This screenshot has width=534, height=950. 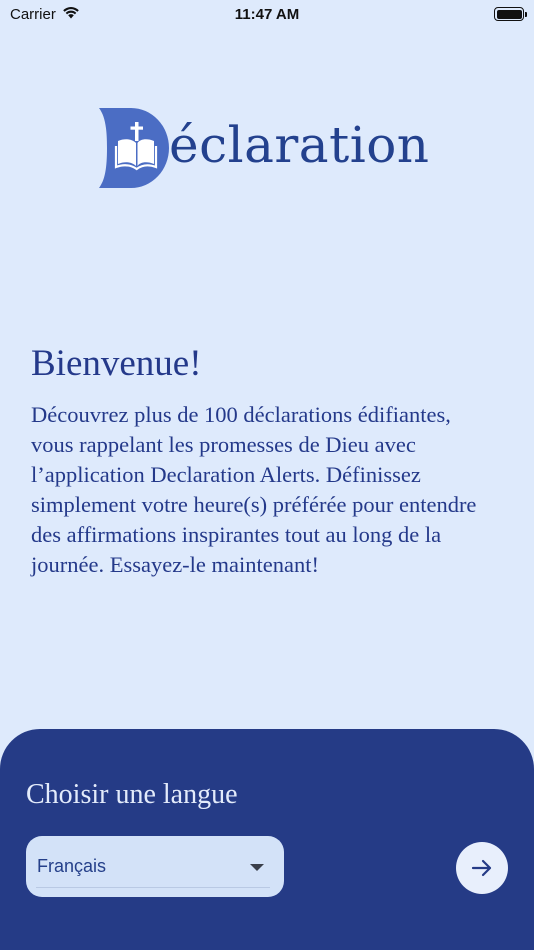 What do you see at coordinates (155, 866) in the screenshot?
I see `language-dropdown: Français` at bounding box center [155, 866].